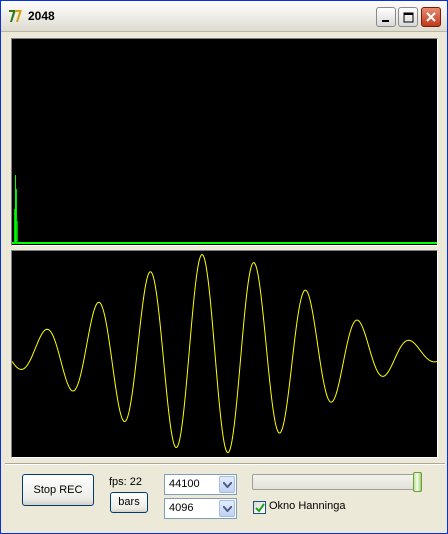 The height and width of the screenshot is (534, 448). What do you see at coordinates (184, 484) in the screenshot?
I see `sample-rate-value: 44100` at bounding box center [184, 484].